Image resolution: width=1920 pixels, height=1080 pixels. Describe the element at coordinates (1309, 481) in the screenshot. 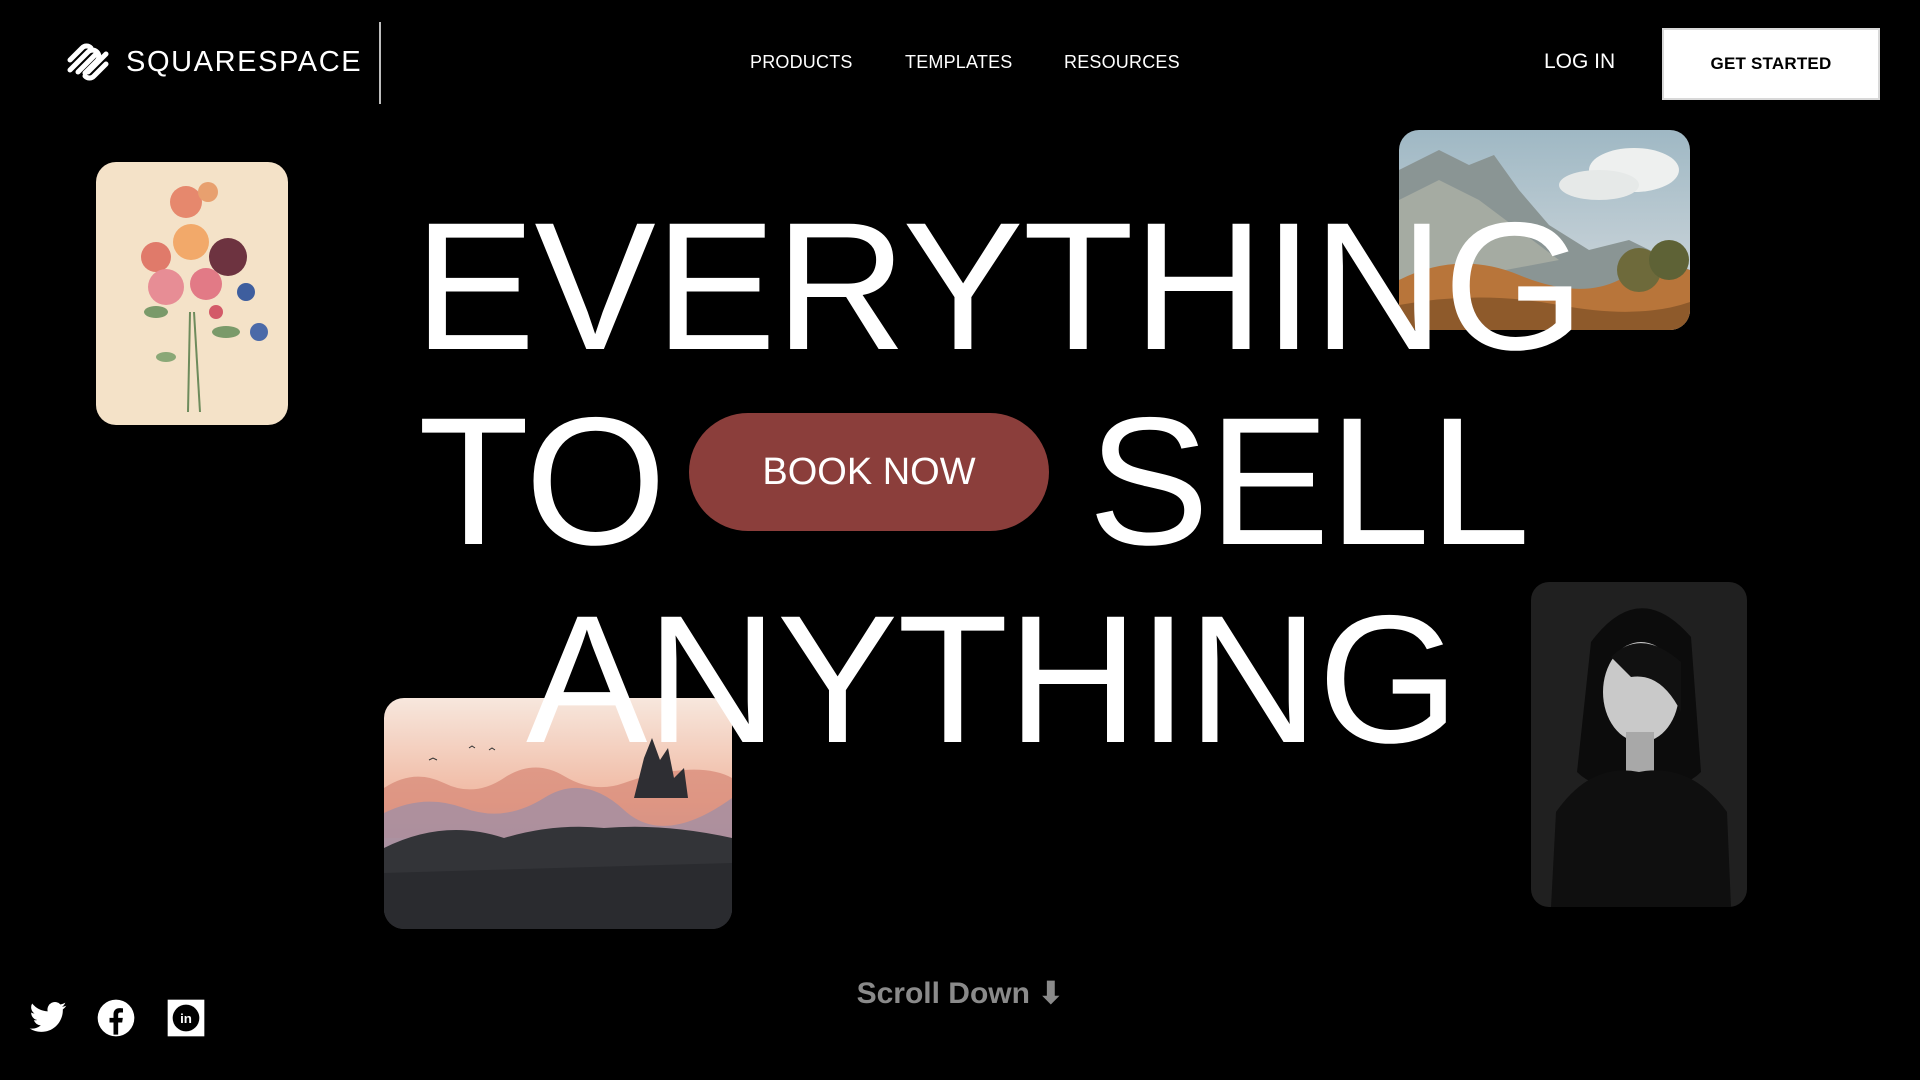

I see `headline-line-2-right: SELL` at that location.